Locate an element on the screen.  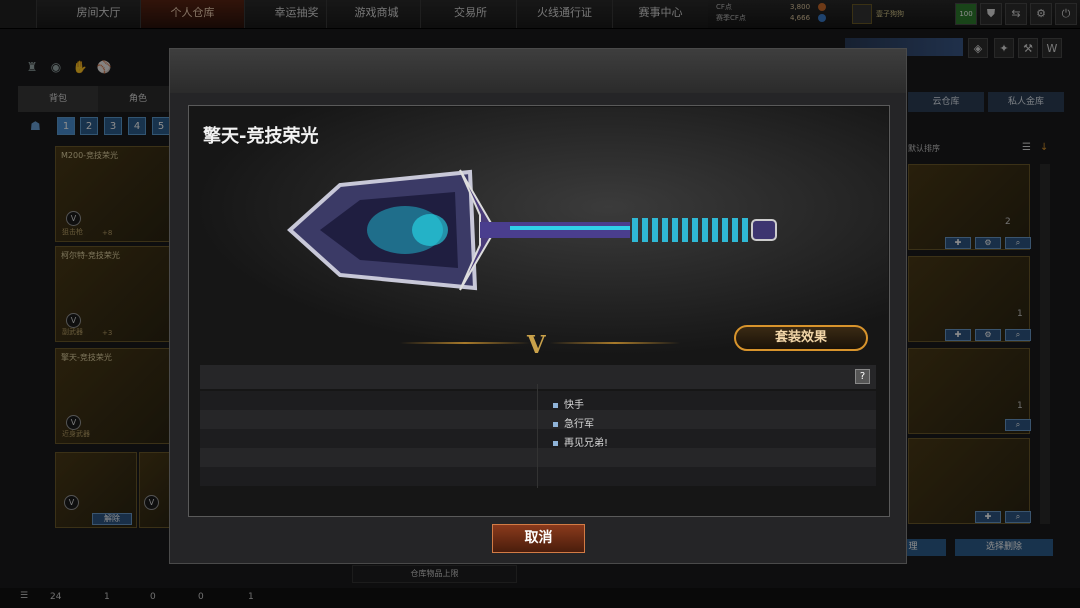
weapon-image is located at coordinates (532, 230).